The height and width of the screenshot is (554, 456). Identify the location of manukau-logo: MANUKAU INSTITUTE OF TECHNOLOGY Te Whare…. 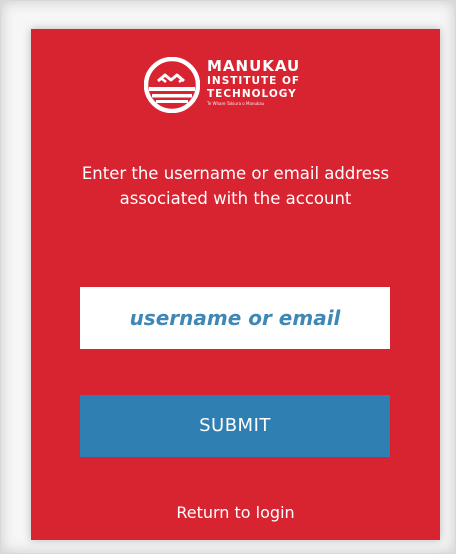
(235, 89).